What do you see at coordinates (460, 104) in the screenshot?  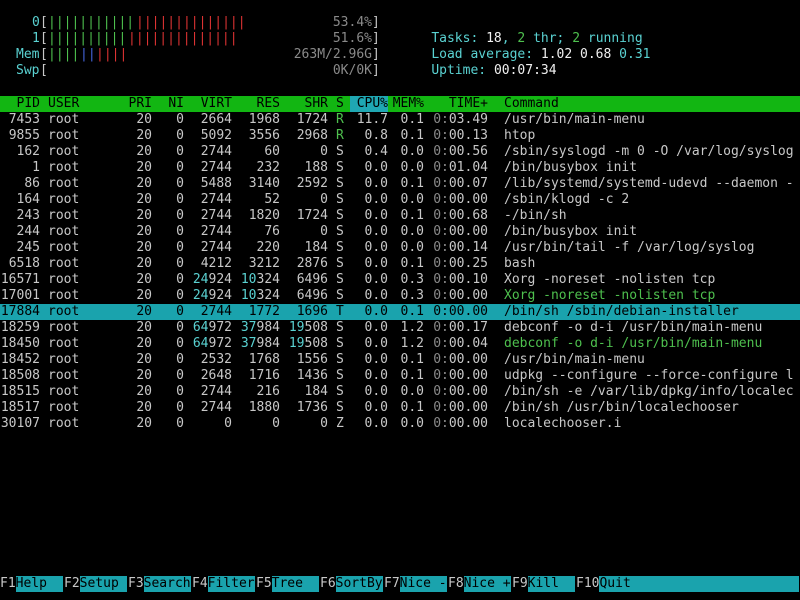 I see `col-time: TIME+` at bounding box center [460, 104].